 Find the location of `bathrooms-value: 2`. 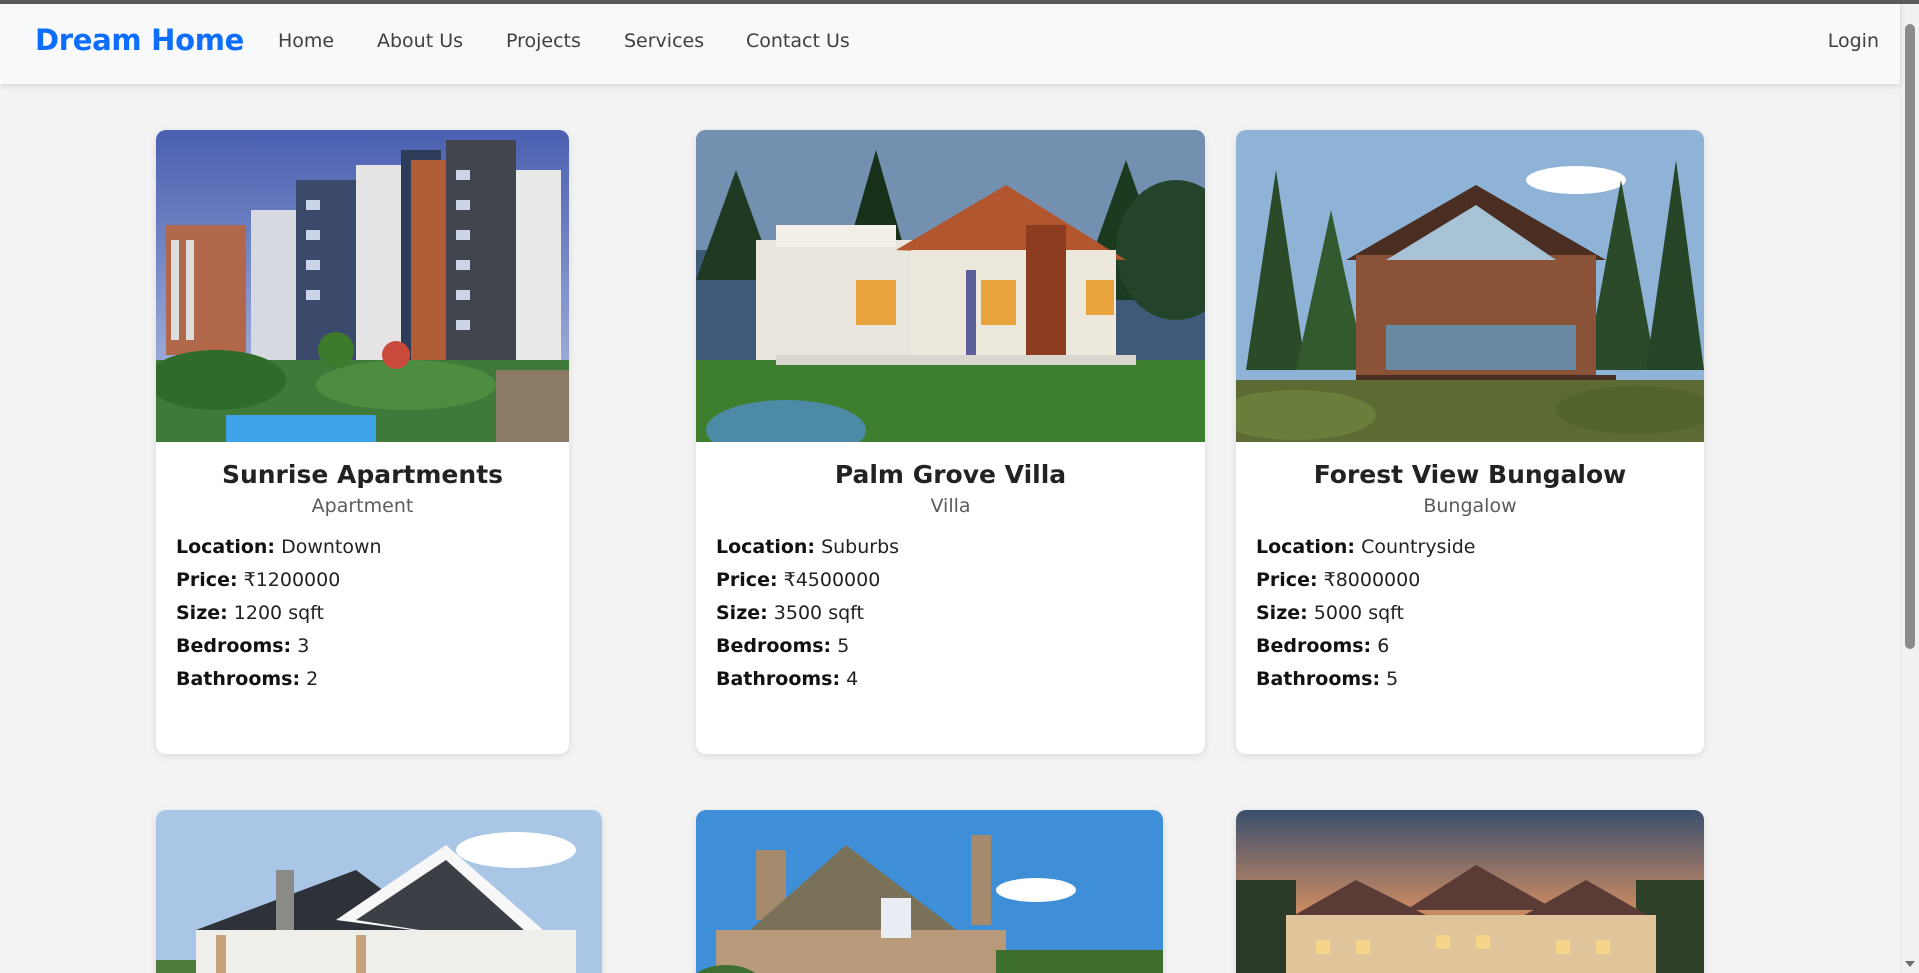

bathrooms-value: 2 is located at coordinates (312, 679).